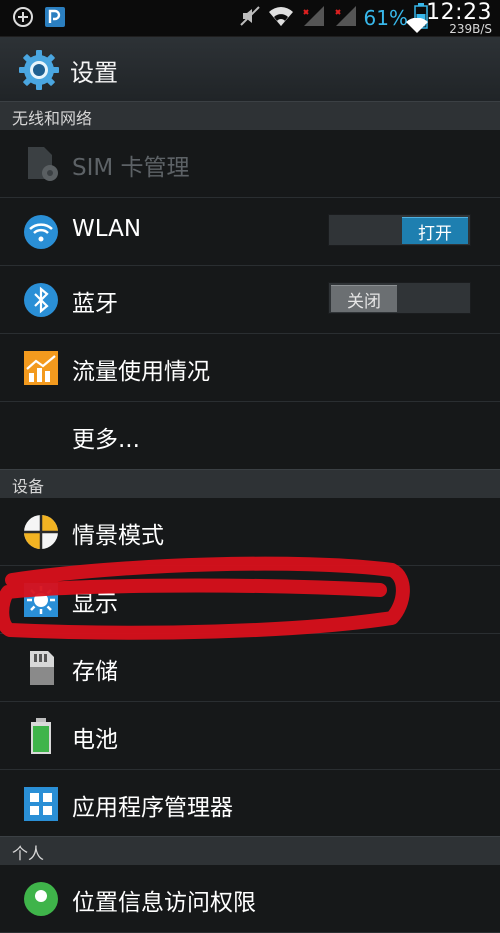 The image size is (500, 933). Describe the element at coordinates (250, 300) in the screenshot. I see `settings-item-bluetooth: 蓝牙 关闭` at that location.